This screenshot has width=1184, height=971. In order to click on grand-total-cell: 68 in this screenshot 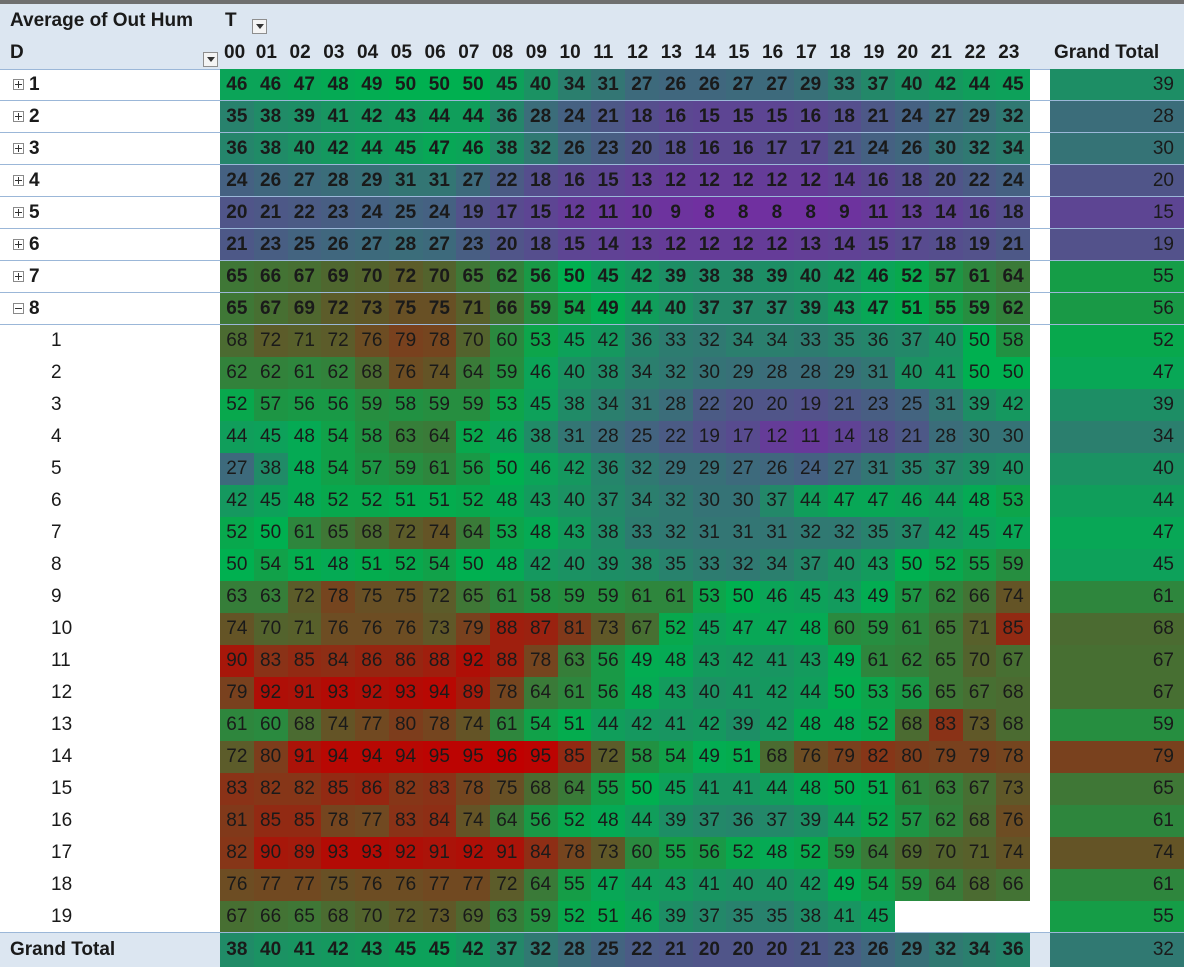, I will do `click(1117, 629)`.